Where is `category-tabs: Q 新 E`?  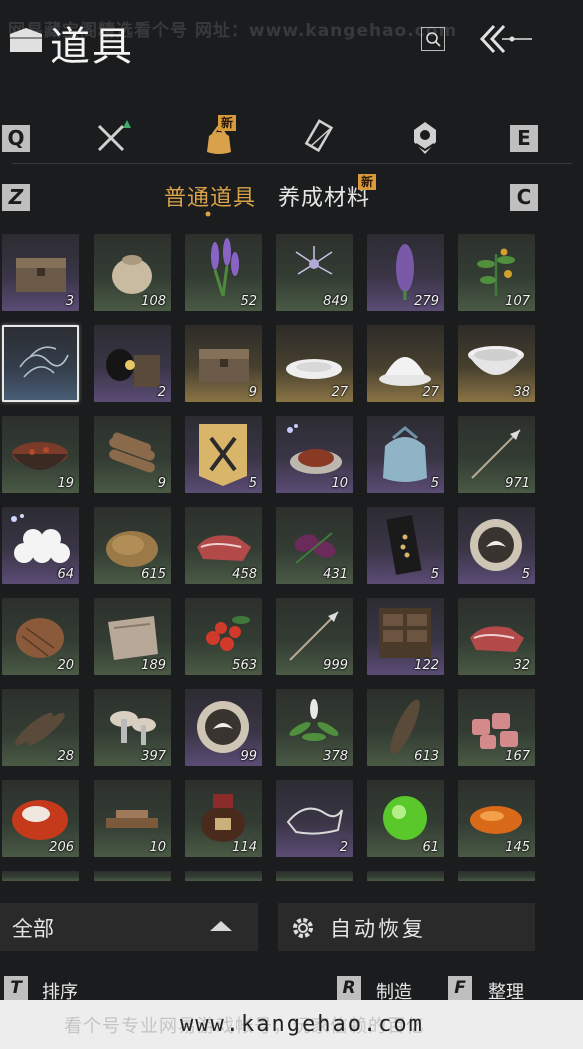 category-tabs: Q 新 E is located at coordinates (291, 139).